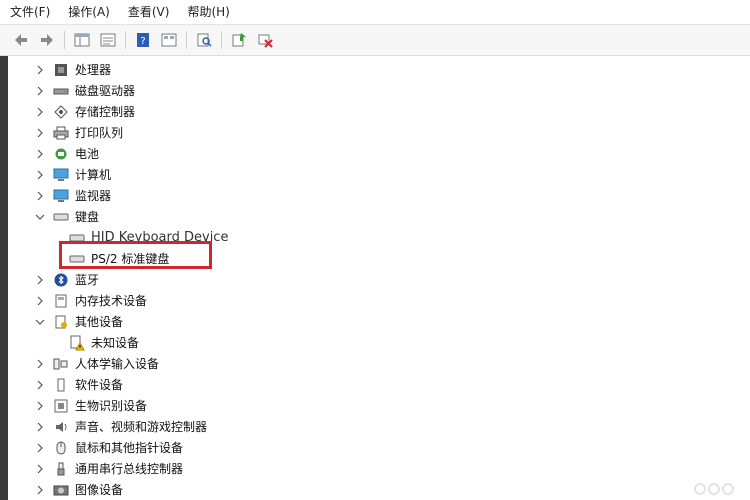  Describe the element at coordinates (61, 217) in the screenshot. I see `keyboard-icon` at that location.